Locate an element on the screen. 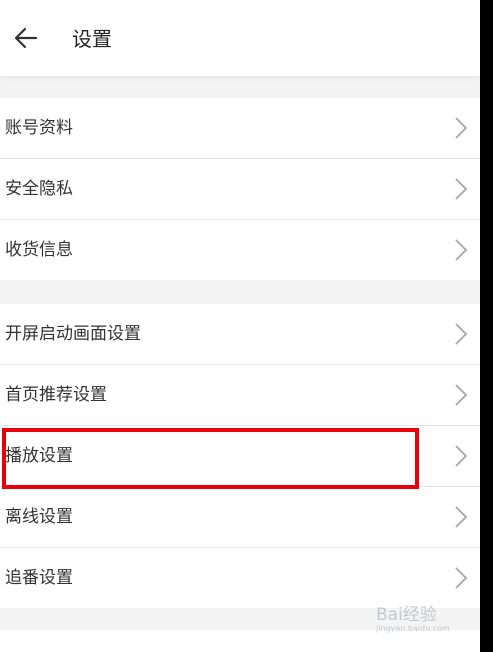 This screenshot has width=493, height=652. settings-item-splash-screen: 开屏启动画面设置 is located at coordinates (240, 334).